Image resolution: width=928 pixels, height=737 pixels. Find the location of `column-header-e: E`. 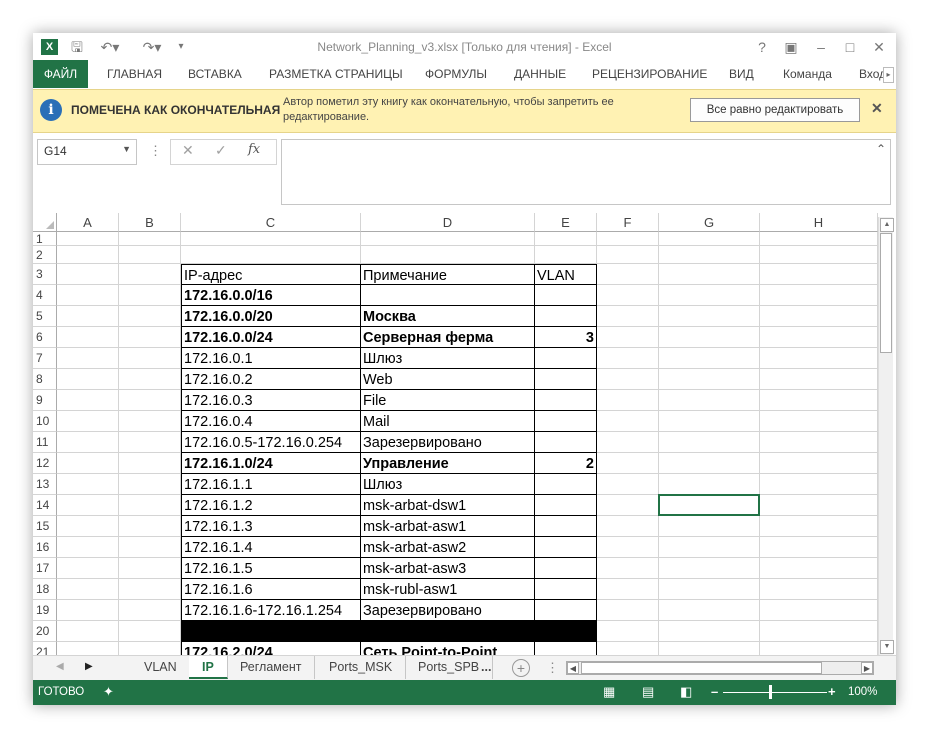

column-header-e: E is located at coordinates (566, 222).